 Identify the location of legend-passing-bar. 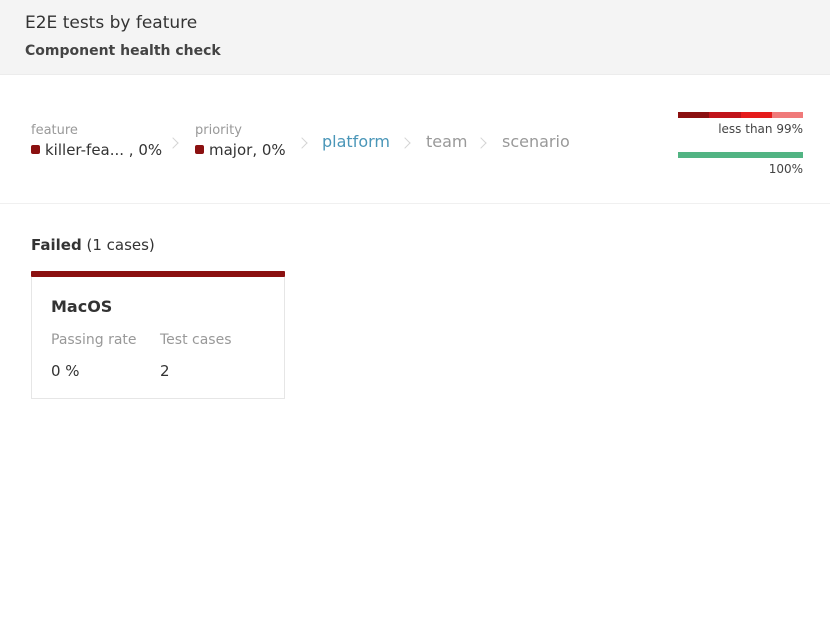
(740, 155).